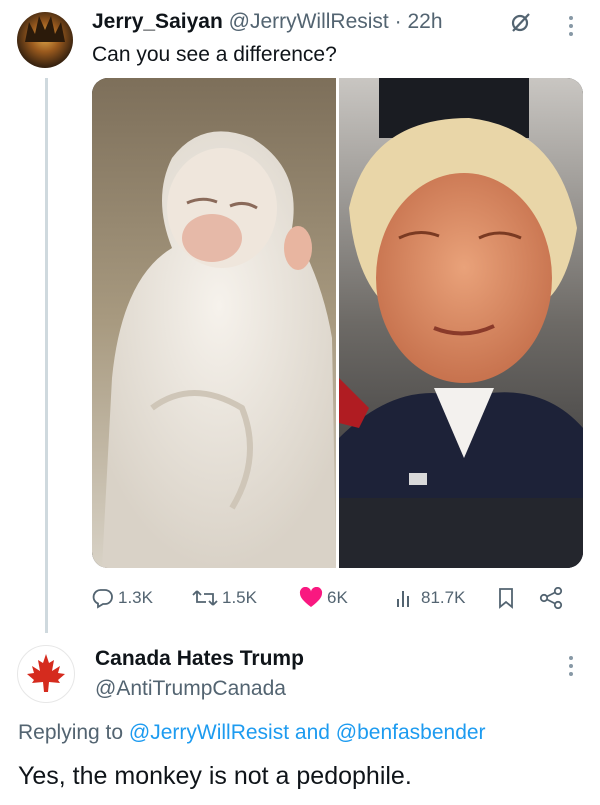  I want to click on views-action: 81.7K, so click(430, 598).